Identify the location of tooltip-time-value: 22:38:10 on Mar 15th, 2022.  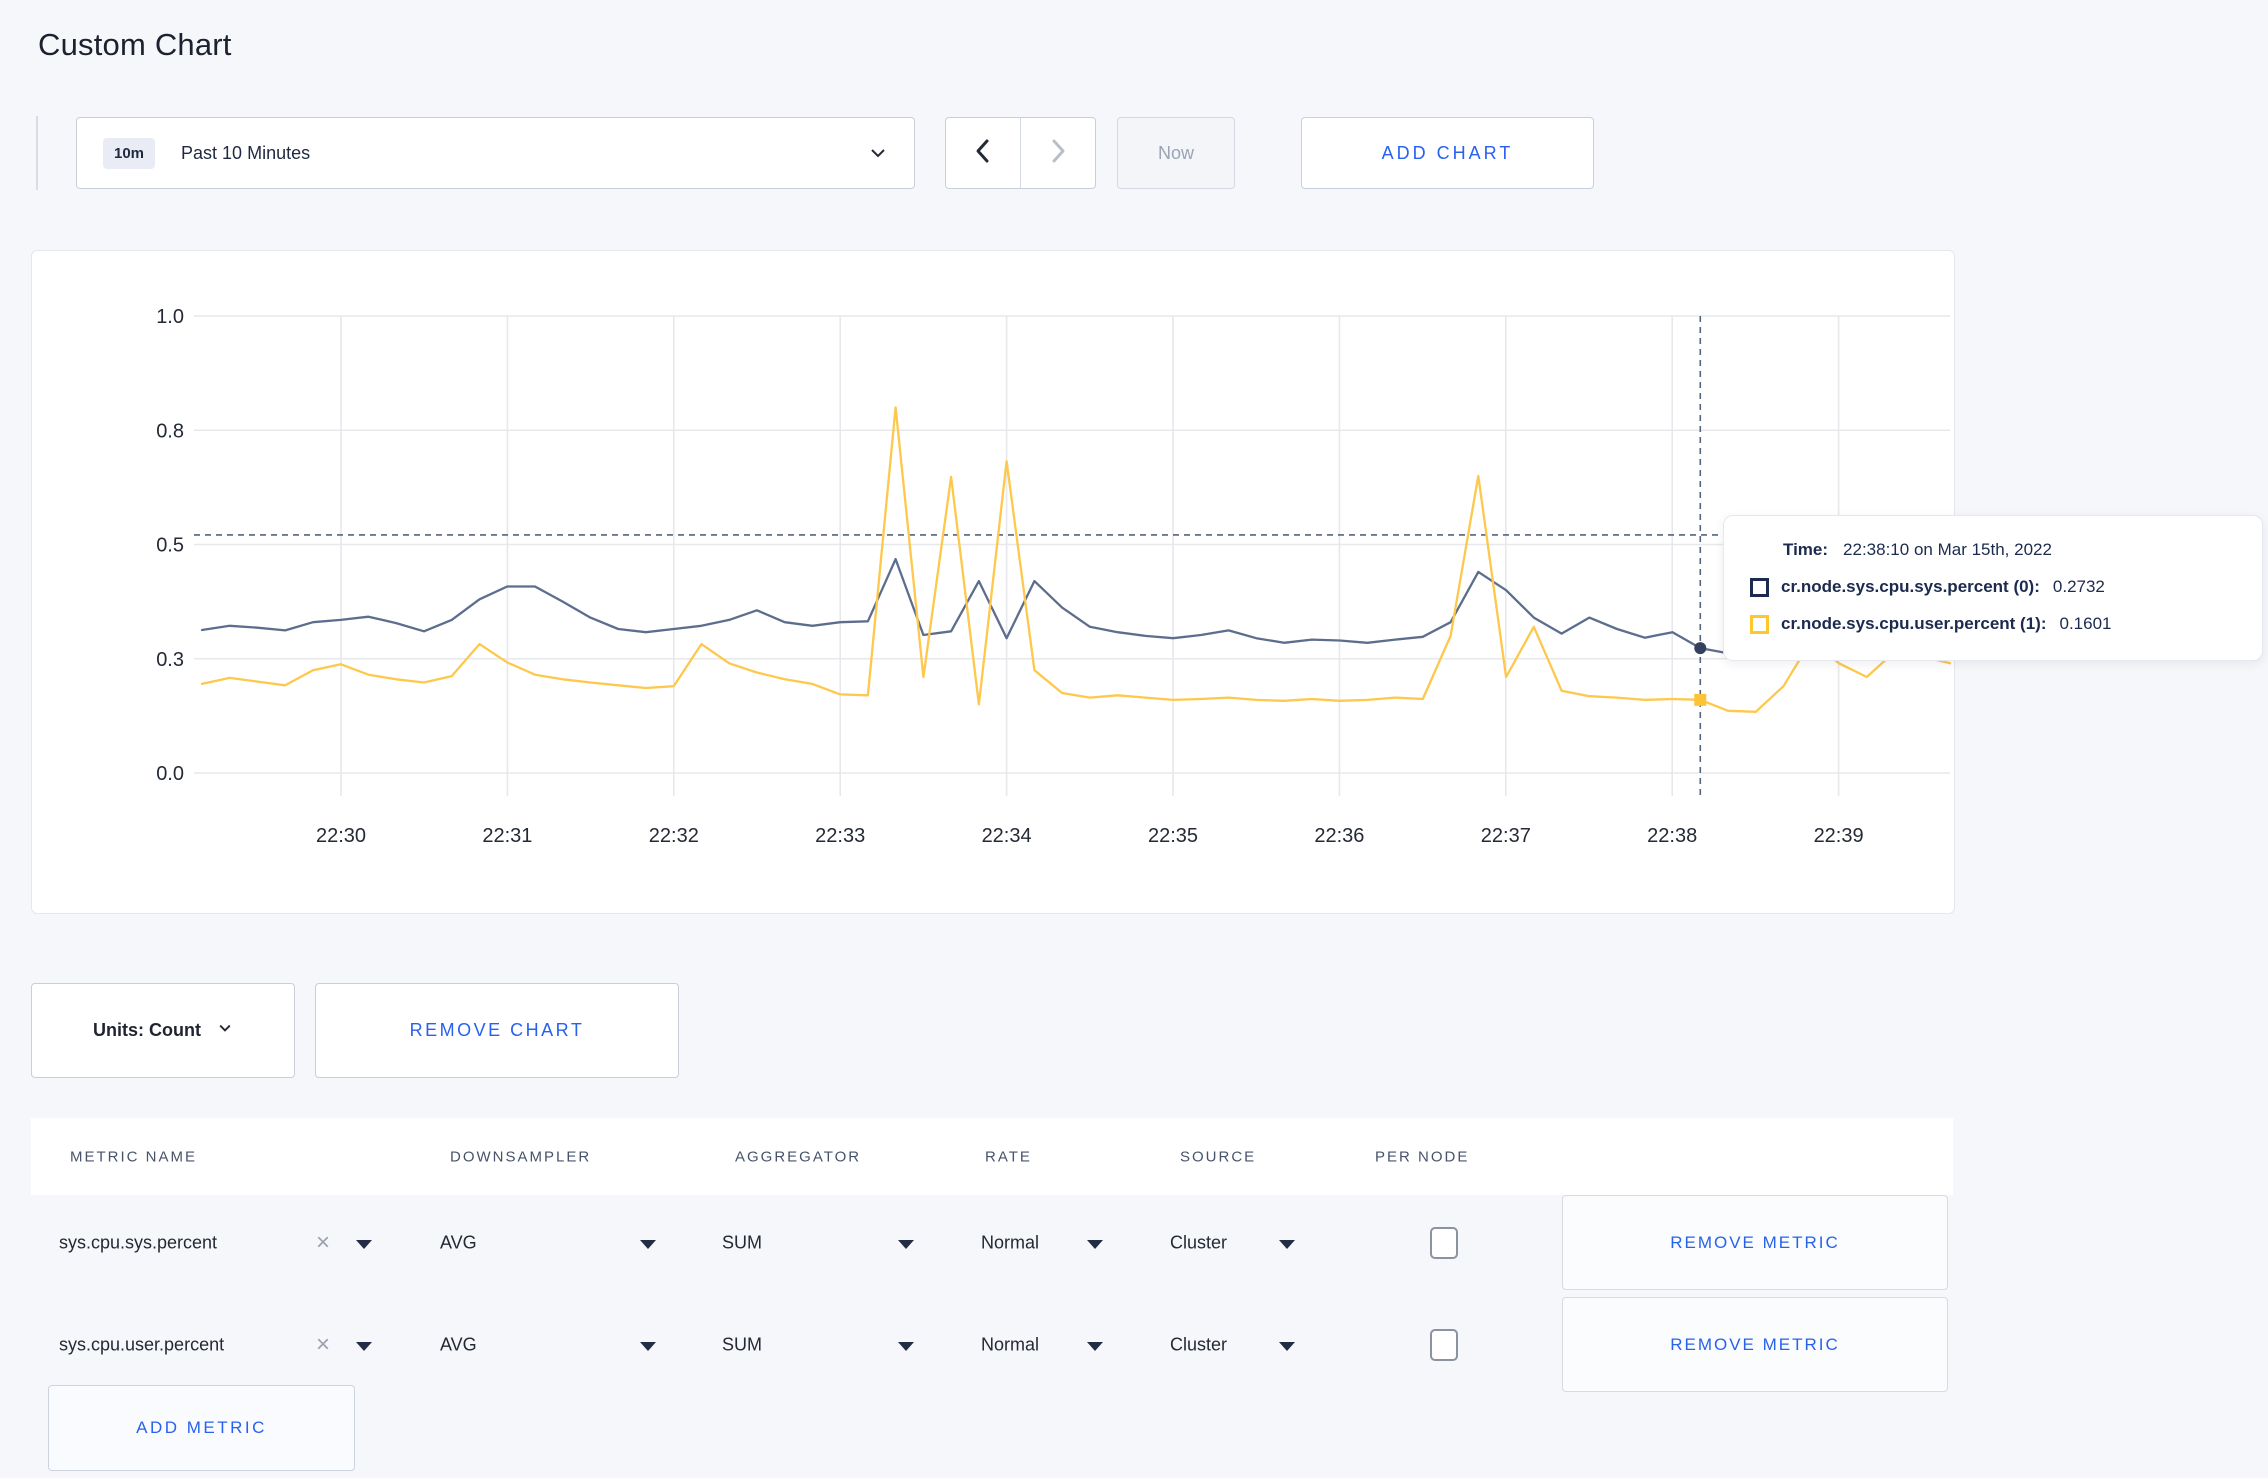
(1947, 549).